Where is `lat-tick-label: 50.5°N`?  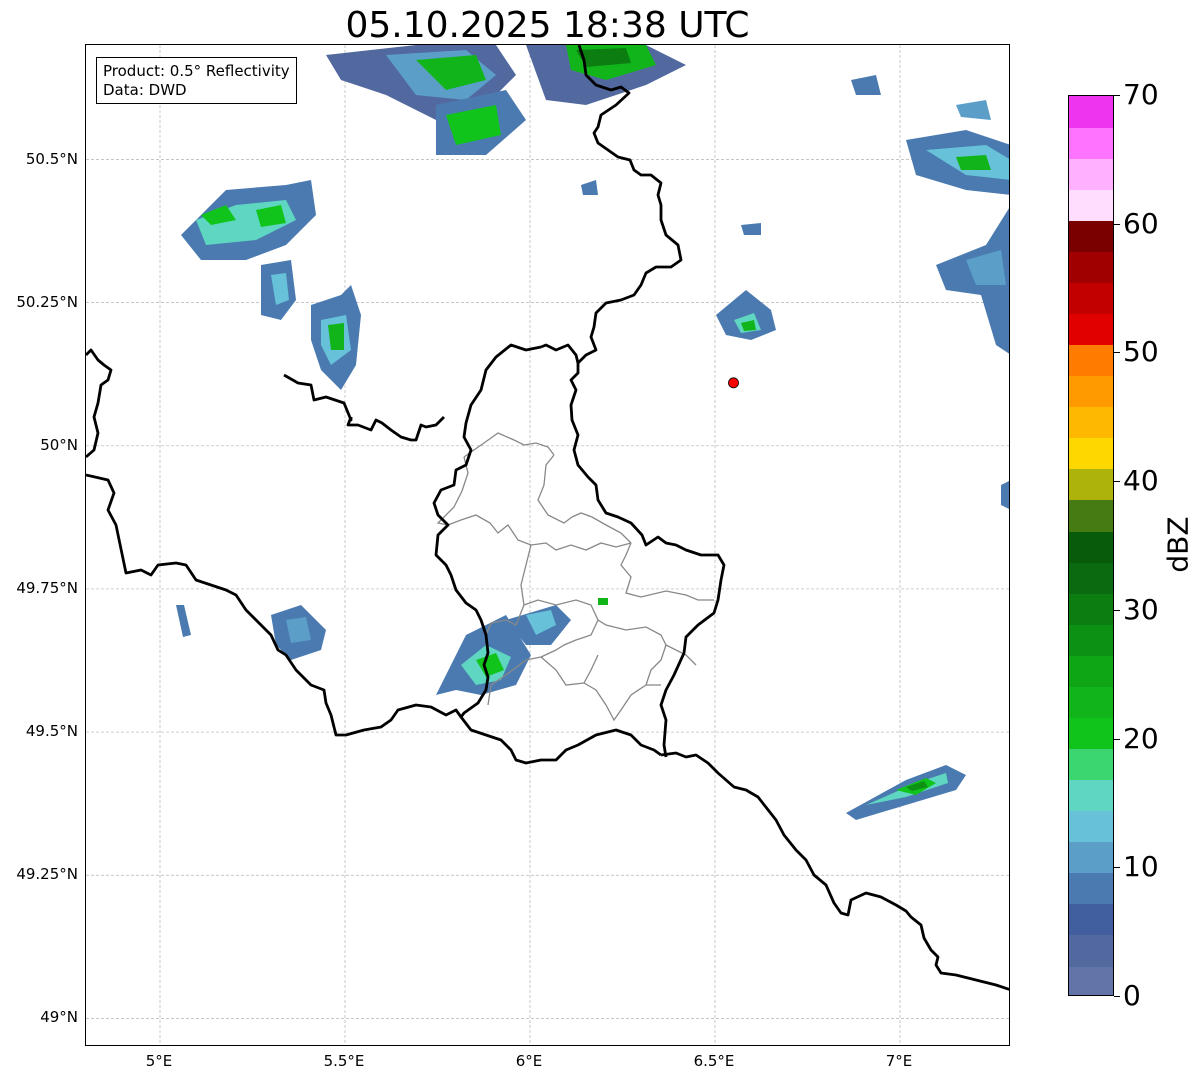 lat-tick-label: 50.5°N is located at coordinates (51, 158).